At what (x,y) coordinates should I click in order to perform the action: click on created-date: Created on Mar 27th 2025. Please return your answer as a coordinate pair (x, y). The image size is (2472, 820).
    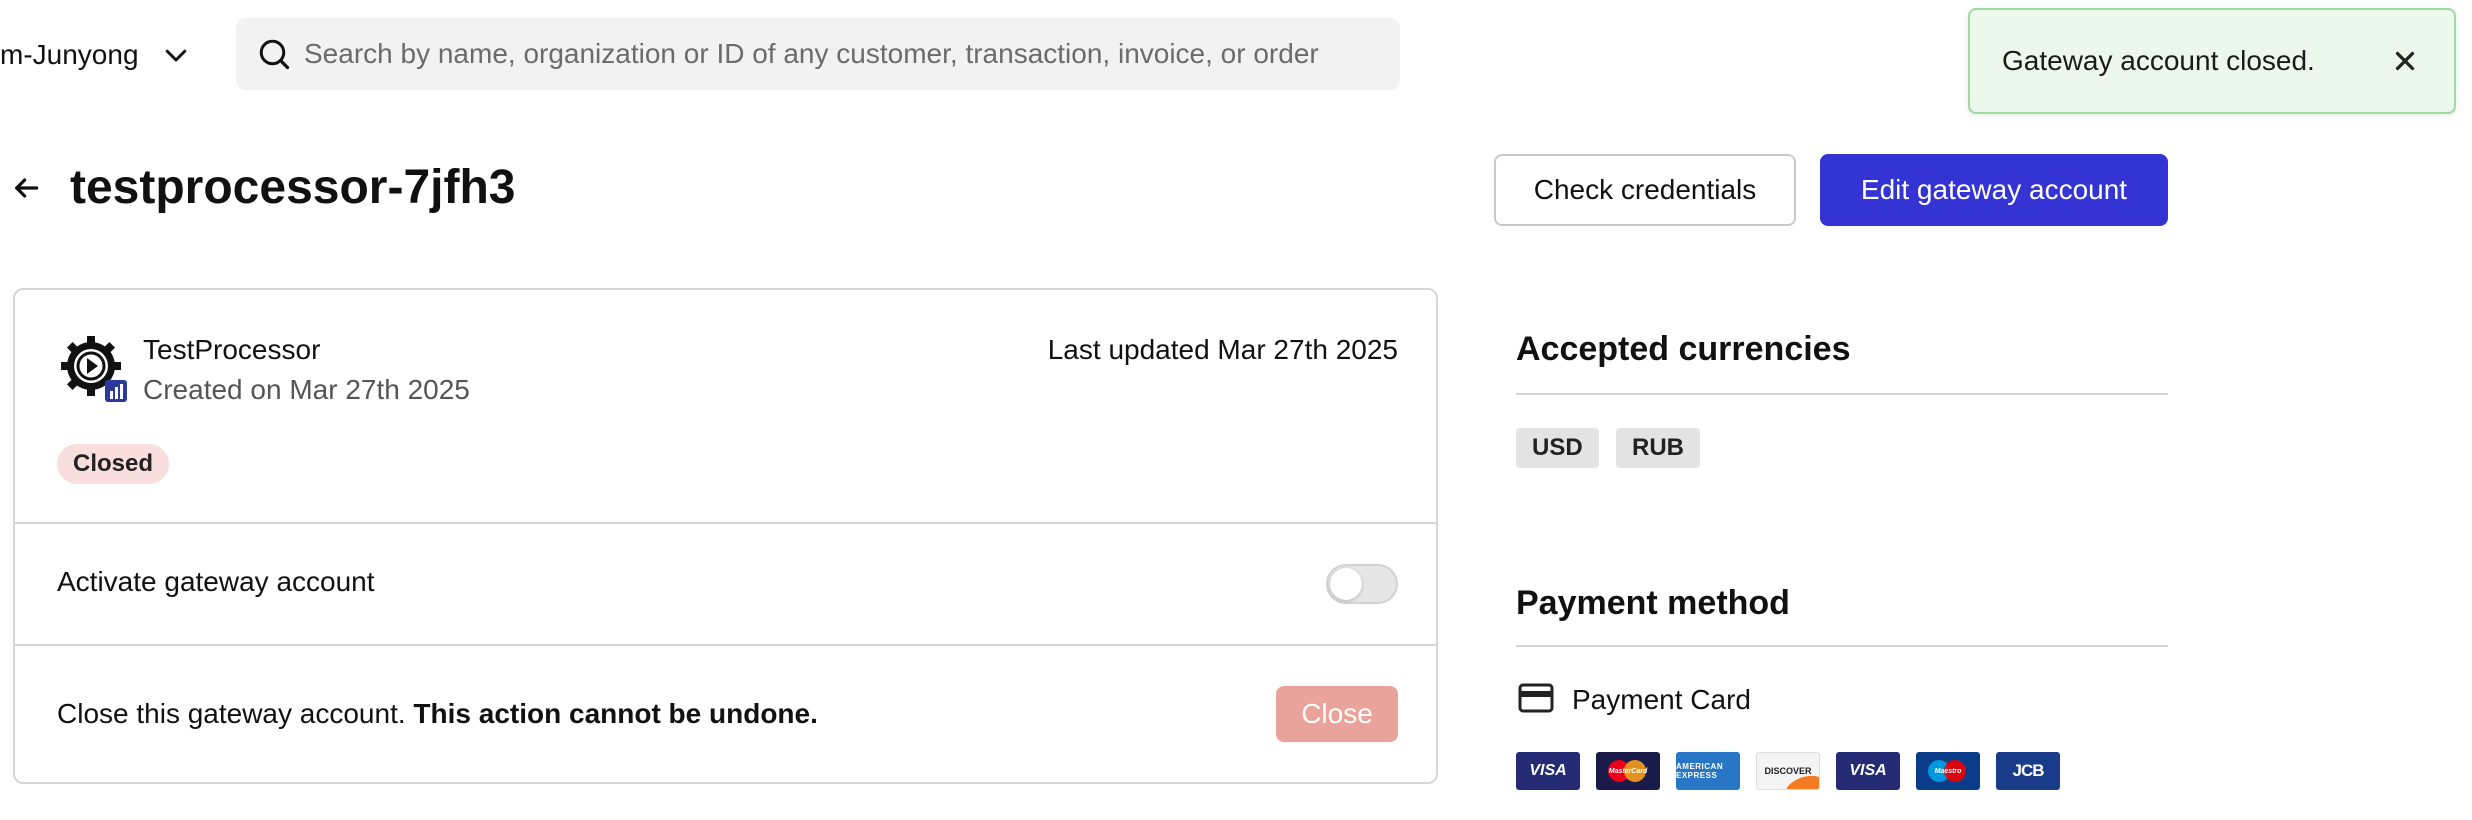
    Looking at the image, I should click on (306, 389).